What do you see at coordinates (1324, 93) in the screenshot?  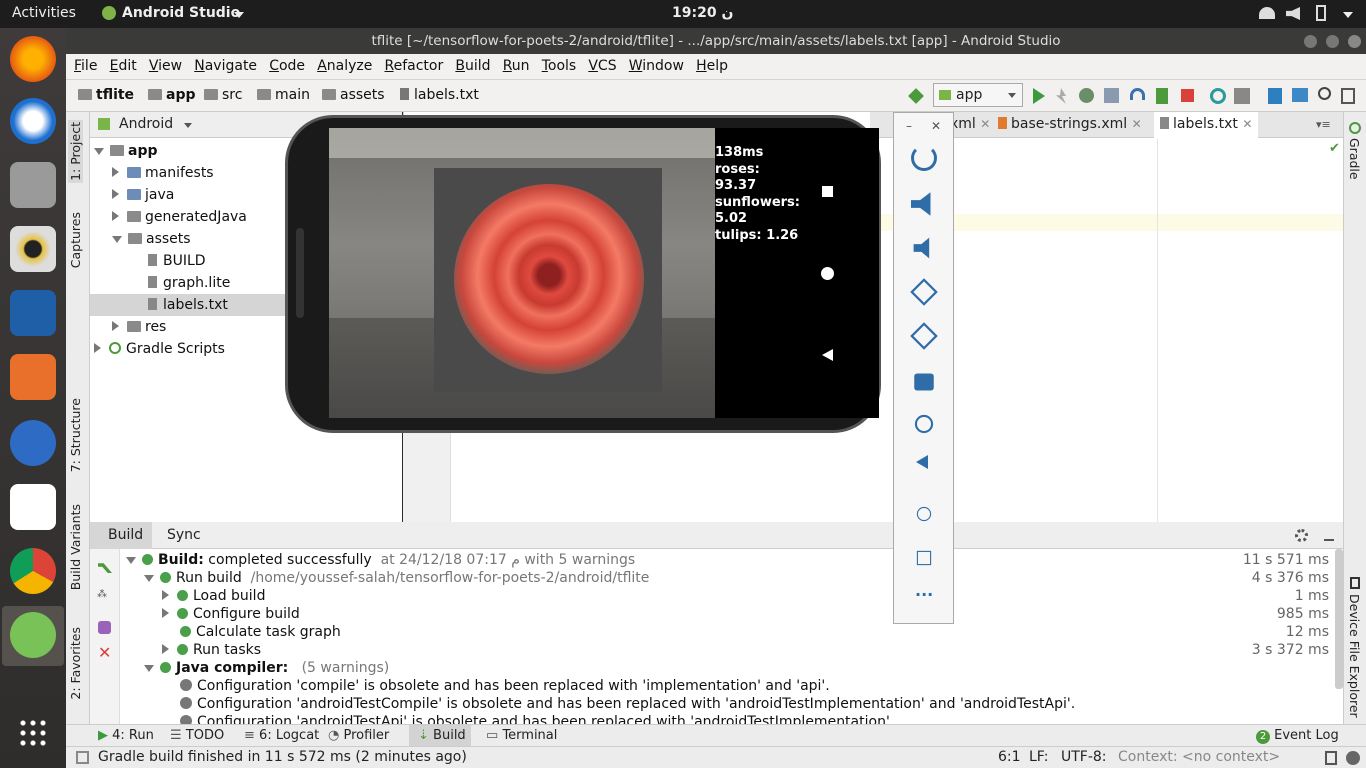 I see `search-icon` at bounding box center [1324, 93].